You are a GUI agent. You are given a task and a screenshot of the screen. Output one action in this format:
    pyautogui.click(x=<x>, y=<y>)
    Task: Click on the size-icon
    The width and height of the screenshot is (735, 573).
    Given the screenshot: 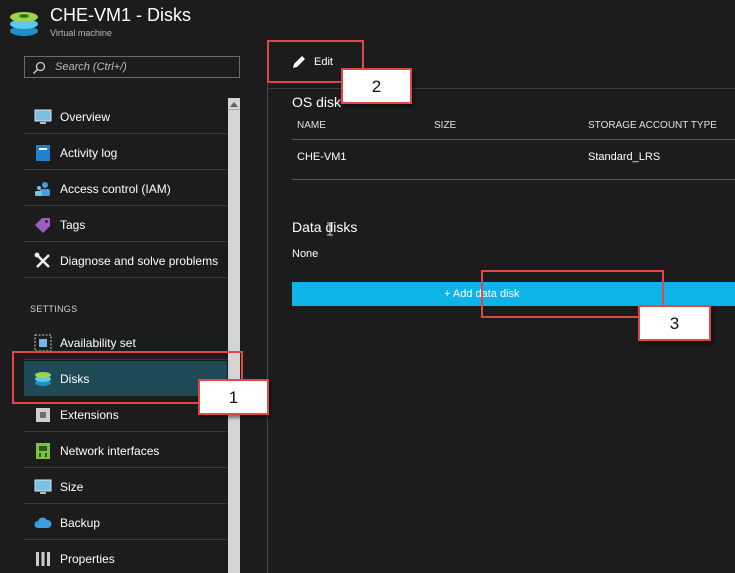 What is the action you would take?
    pyautogui.click(x=43, y=486)
    